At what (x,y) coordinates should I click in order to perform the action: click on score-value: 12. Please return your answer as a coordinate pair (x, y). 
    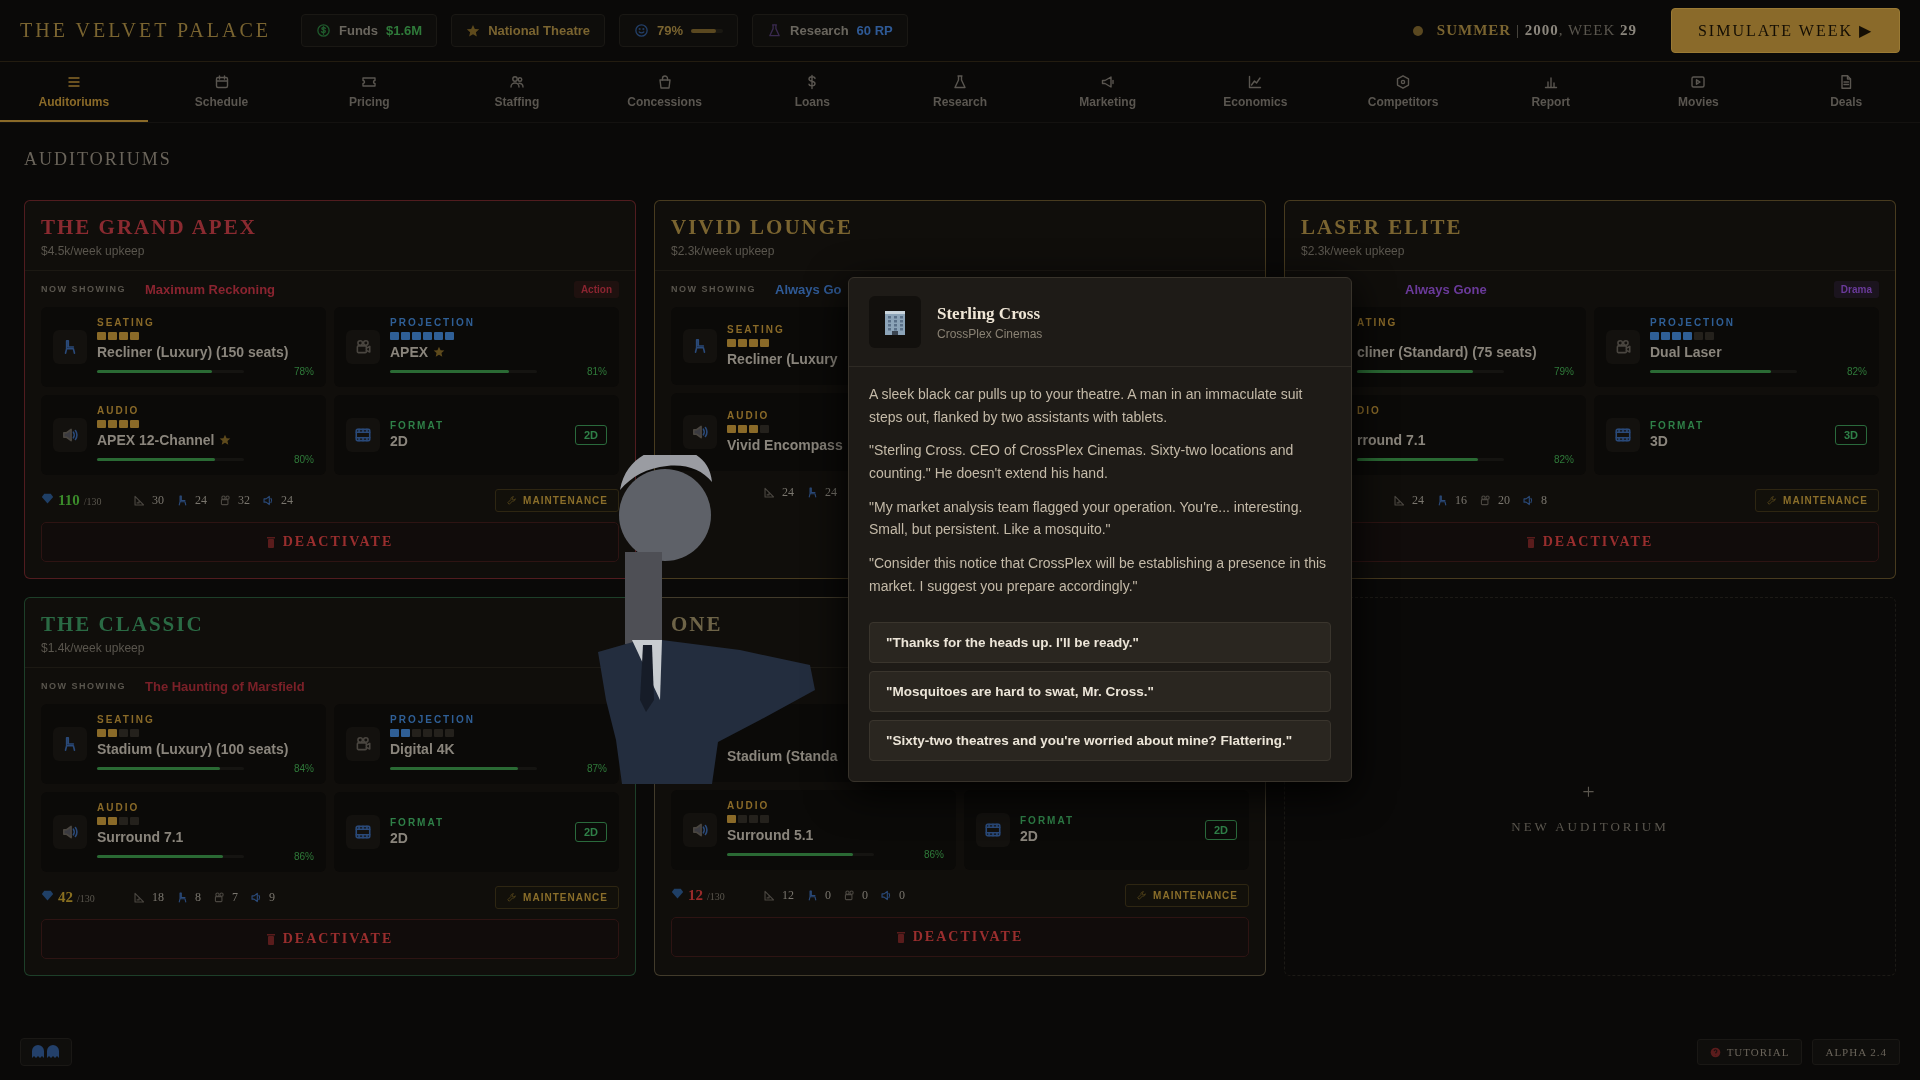
    Looking at the image, I should click on (695, 895).